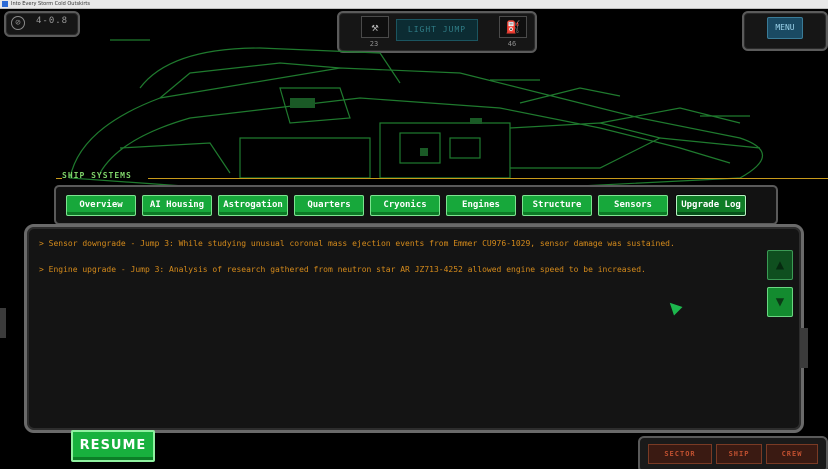  I want to click on bottom-nav-panel: SECTOR SHIP CREW, so click(733, 452).